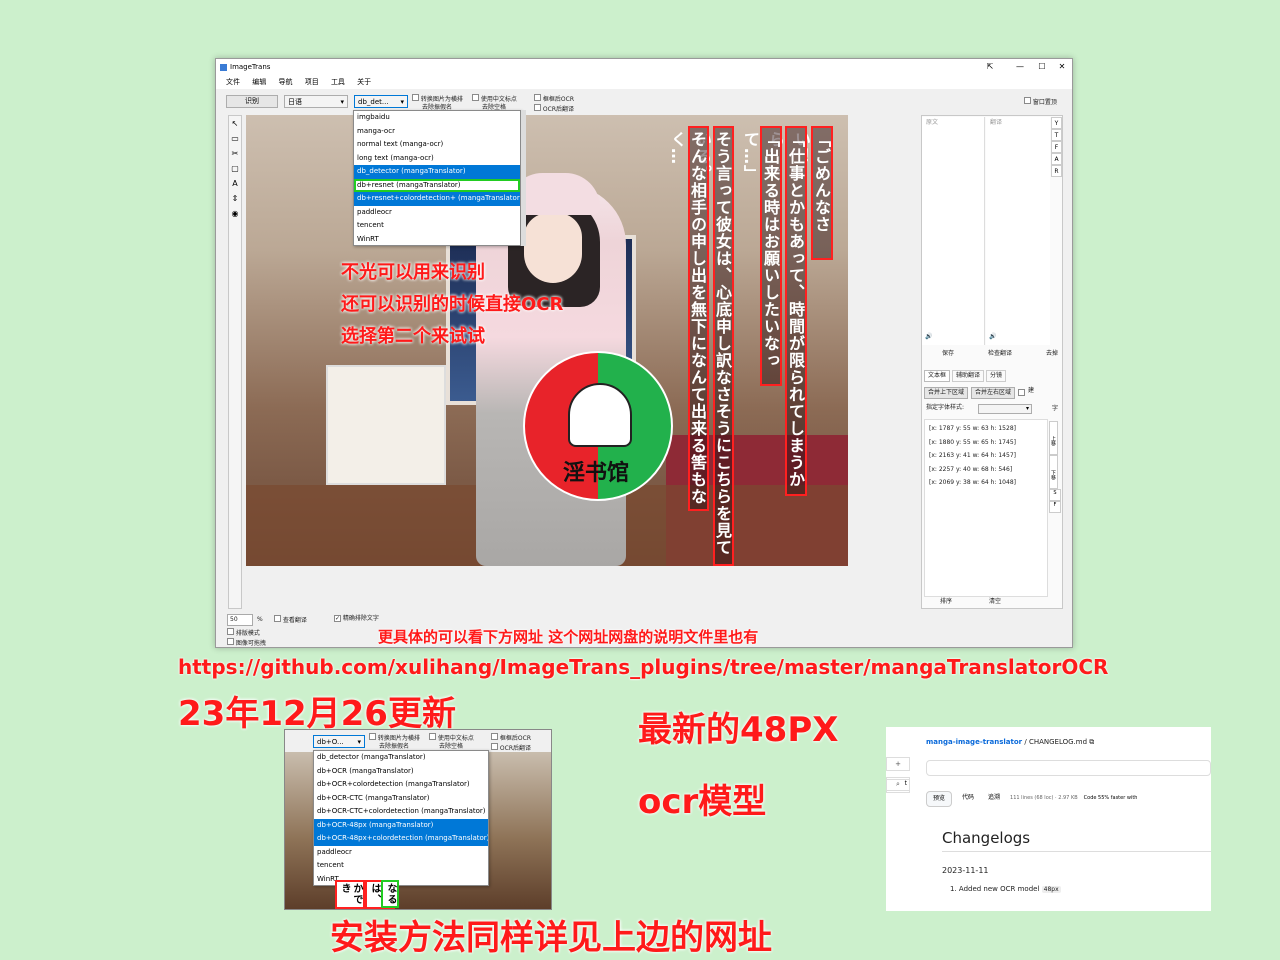 The width and height of the screenshot is (1280, 960). I want to click on select-tool-icon: ↖, so click(235, 123).